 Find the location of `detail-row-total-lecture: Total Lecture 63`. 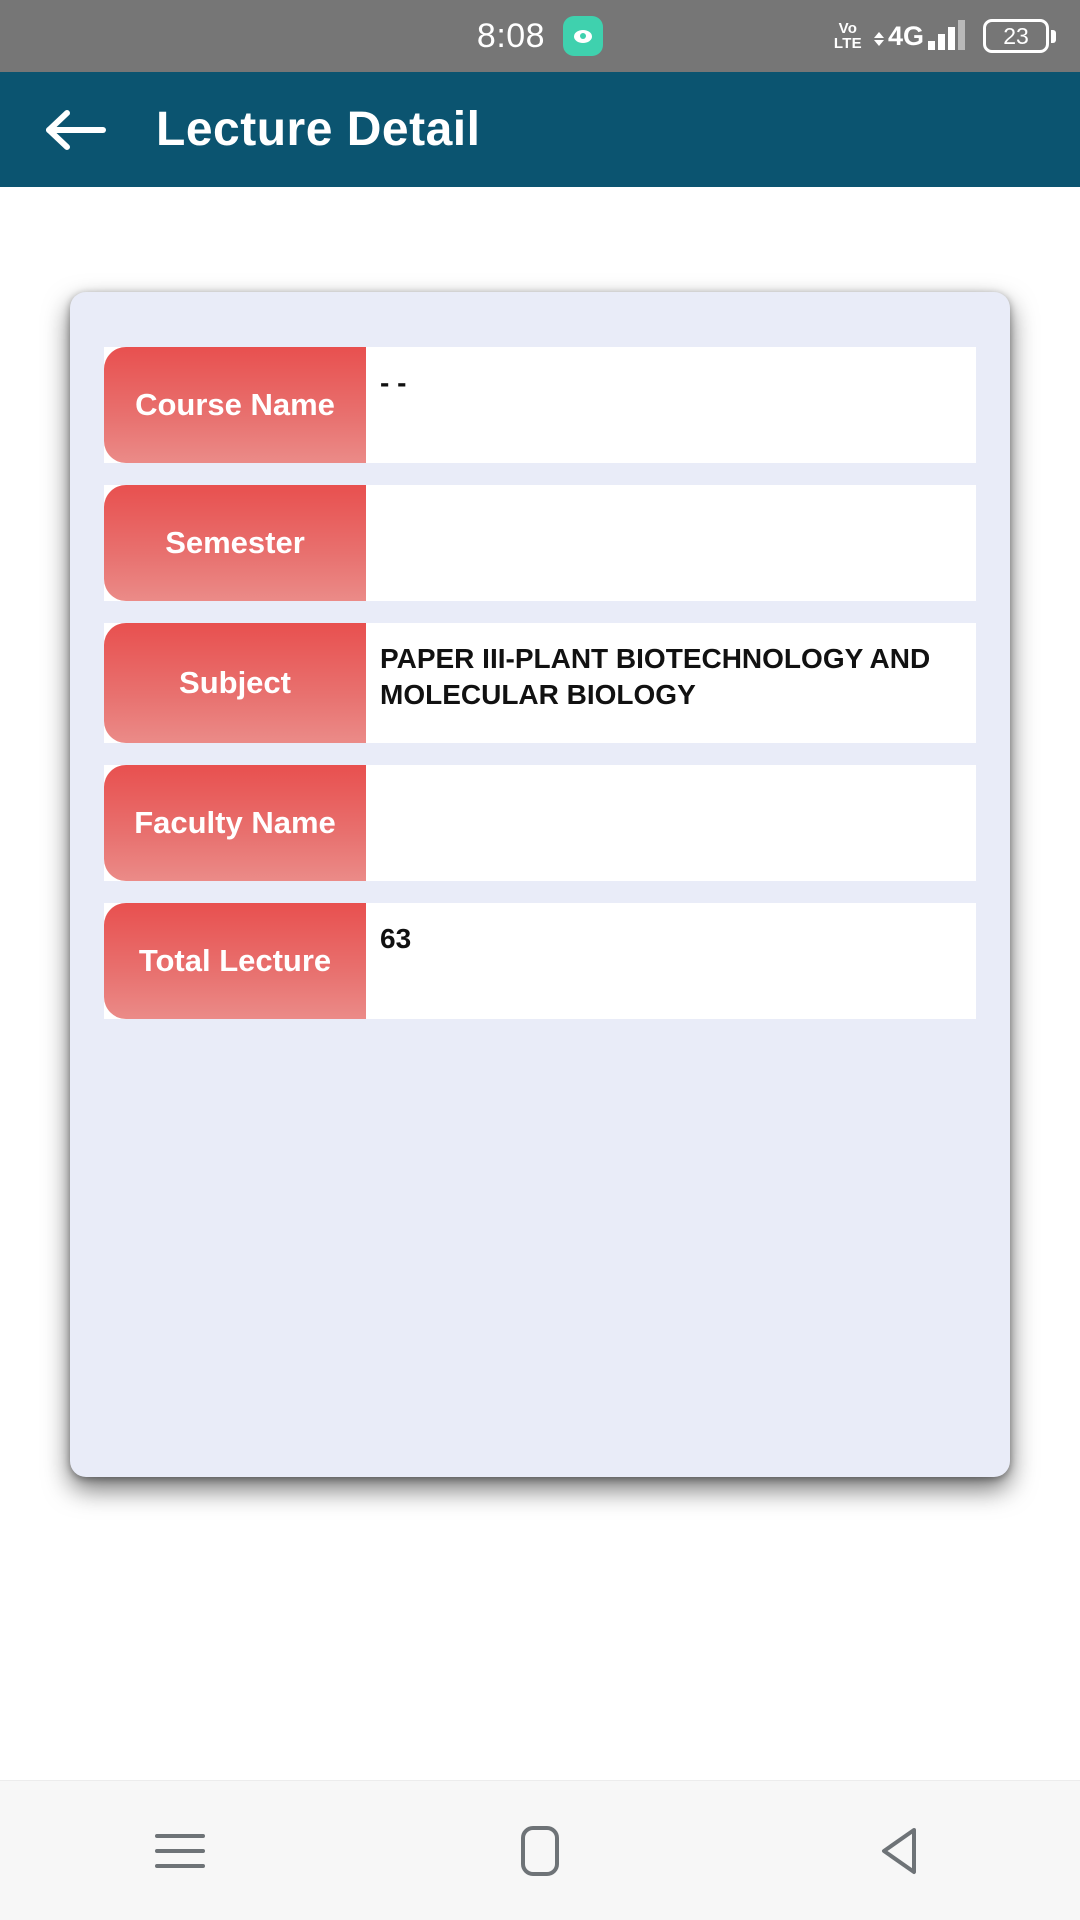

detail-row-total-lecture: Total Lecture 63 is located at coordinates (540, 961).